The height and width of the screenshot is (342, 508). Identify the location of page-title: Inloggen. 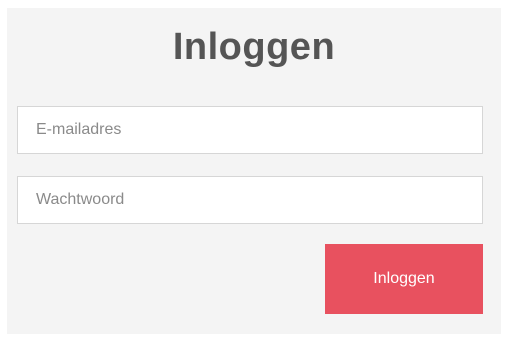
(254, 47).